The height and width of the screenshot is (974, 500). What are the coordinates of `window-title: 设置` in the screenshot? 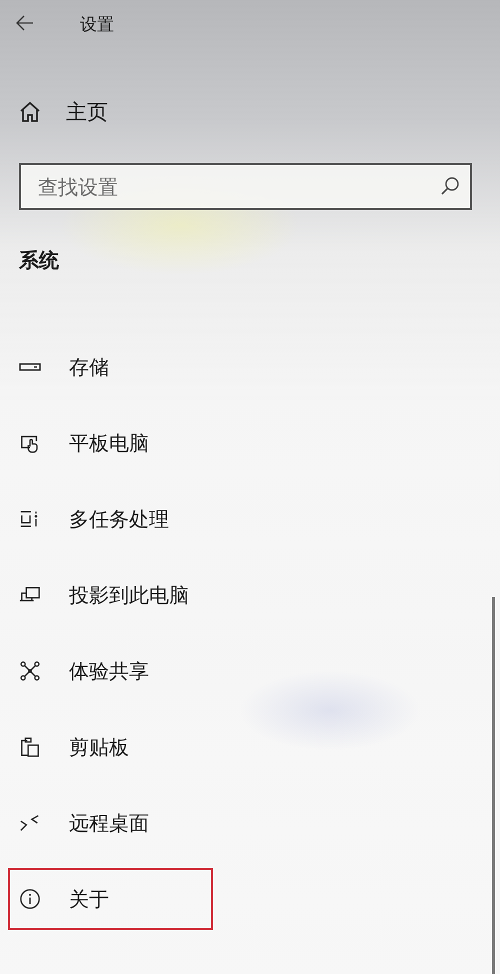 It's located at (97, 25).